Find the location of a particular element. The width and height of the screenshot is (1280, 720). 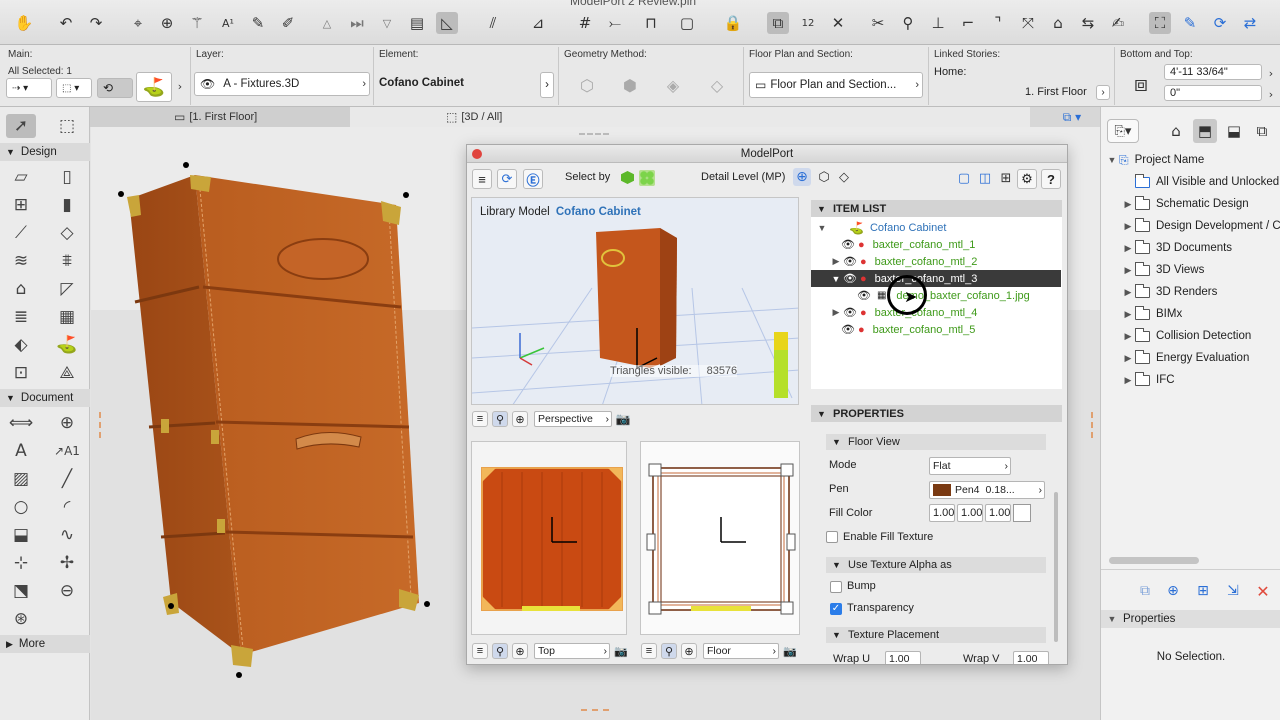

properties-section-header: ▼ Properties is located at coordinates (1190, 619).